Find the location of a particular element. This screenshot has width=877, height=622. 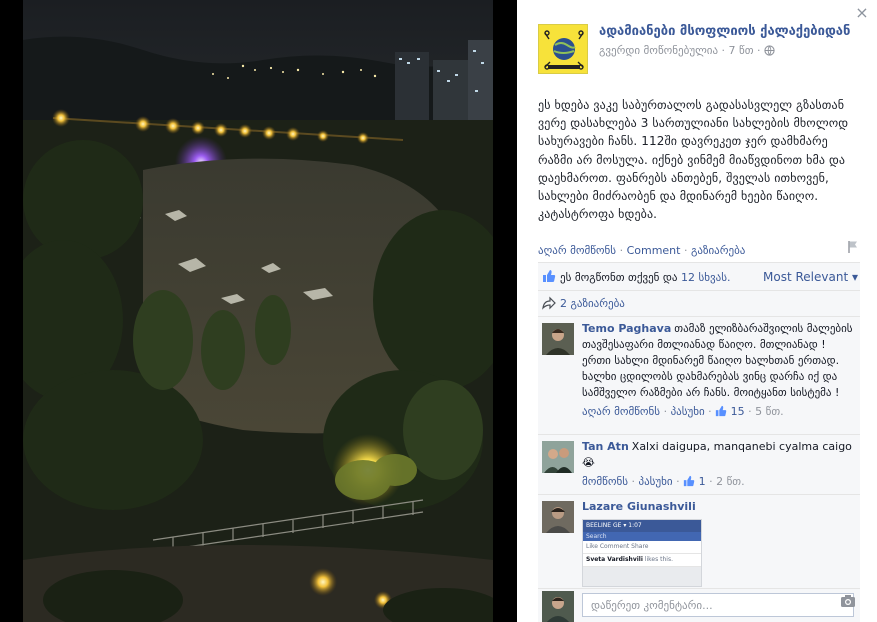

page-logo is located at coordinates (563, 49).